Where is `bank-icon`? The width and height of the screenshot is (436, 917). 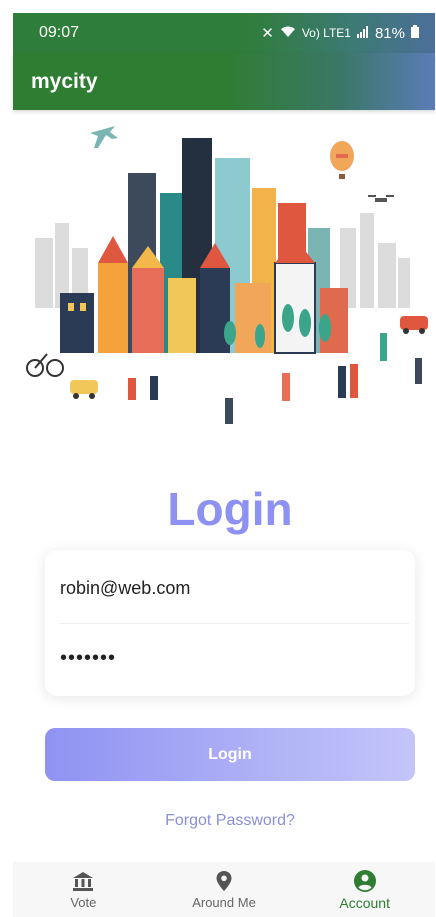 bank-icon is located at coordinates (83, 881).